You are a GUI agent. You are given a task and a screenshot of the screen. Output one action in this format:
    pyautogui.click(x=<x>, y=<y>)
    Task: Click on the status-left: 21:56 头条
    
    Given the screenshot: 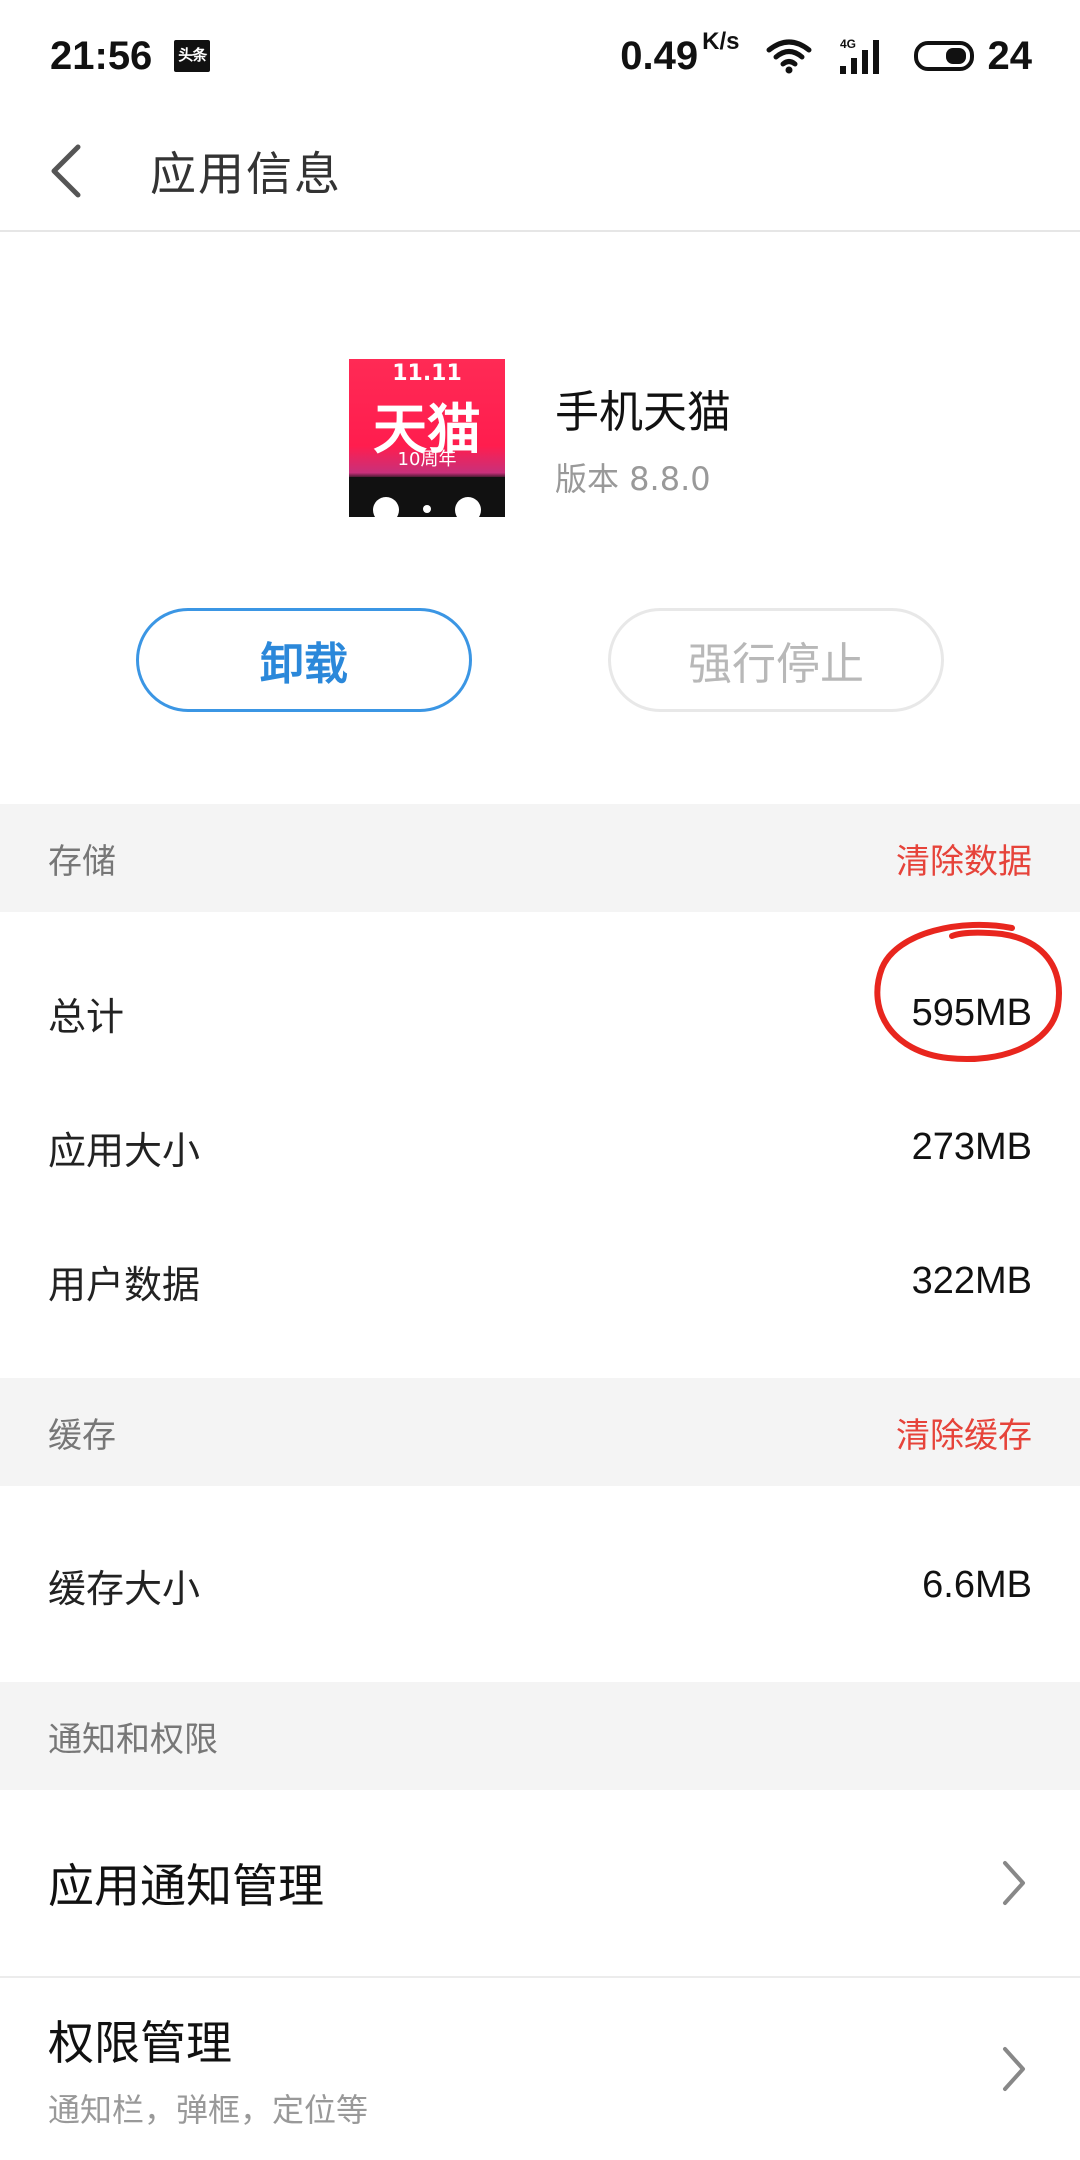 What is the action you would take?
    pyautogui.click(x=130, y=56)
    